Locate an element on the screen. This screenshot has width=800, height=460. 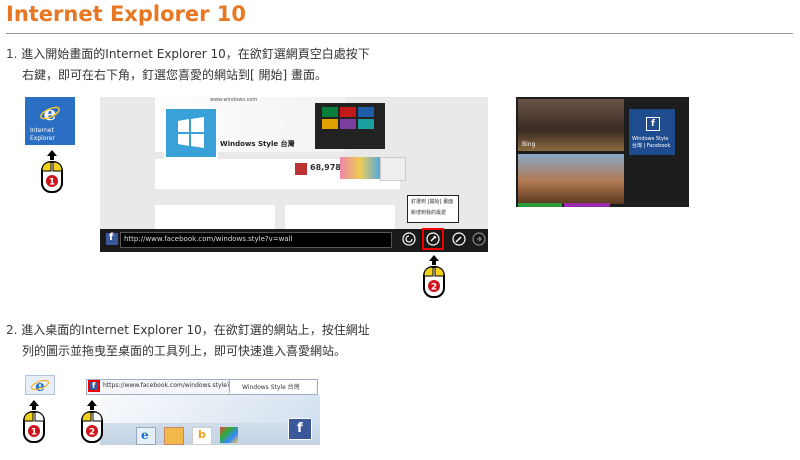
menu-add-favorite: 新增到我的最愛 is located at coordinates (433, 212).